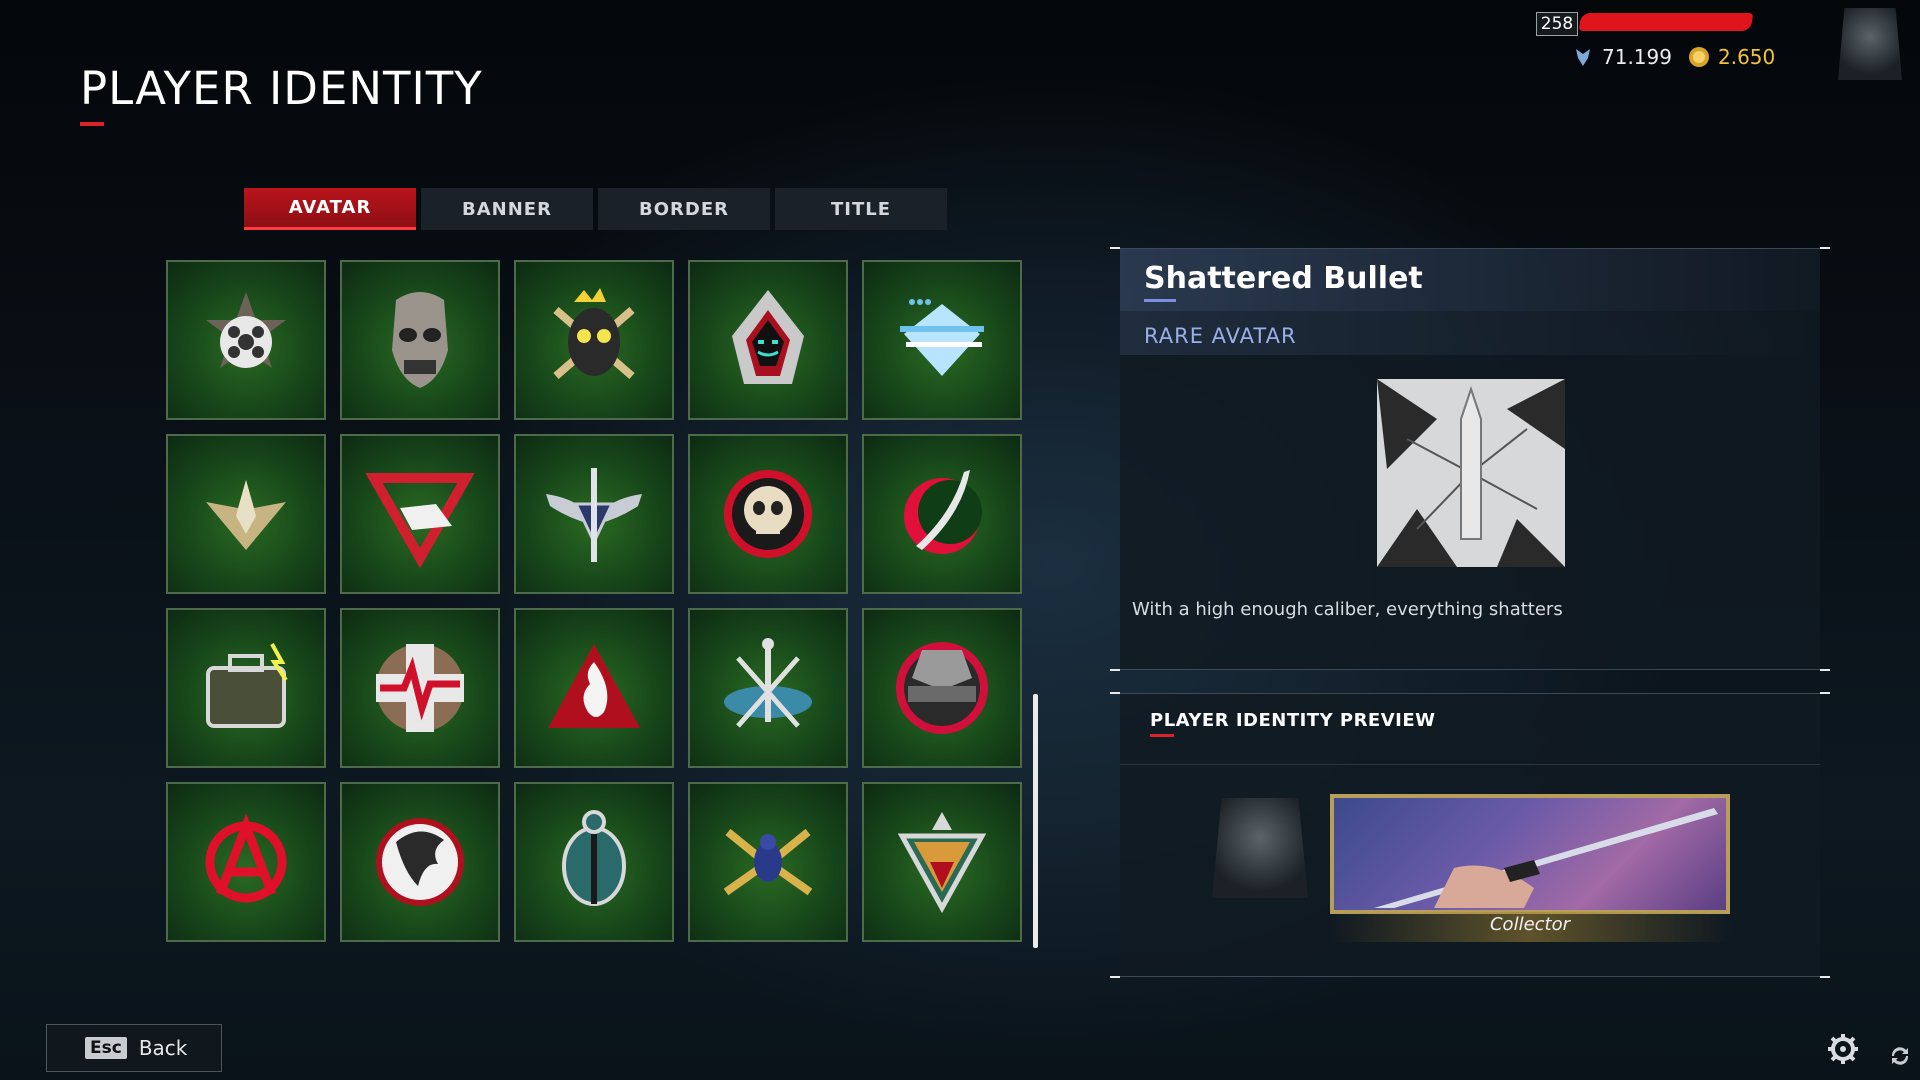  What do you see at coordinates (330, 209) in the screenshot?
I see `tab-avatar: AVATAR` at bounding box center [330, 209].